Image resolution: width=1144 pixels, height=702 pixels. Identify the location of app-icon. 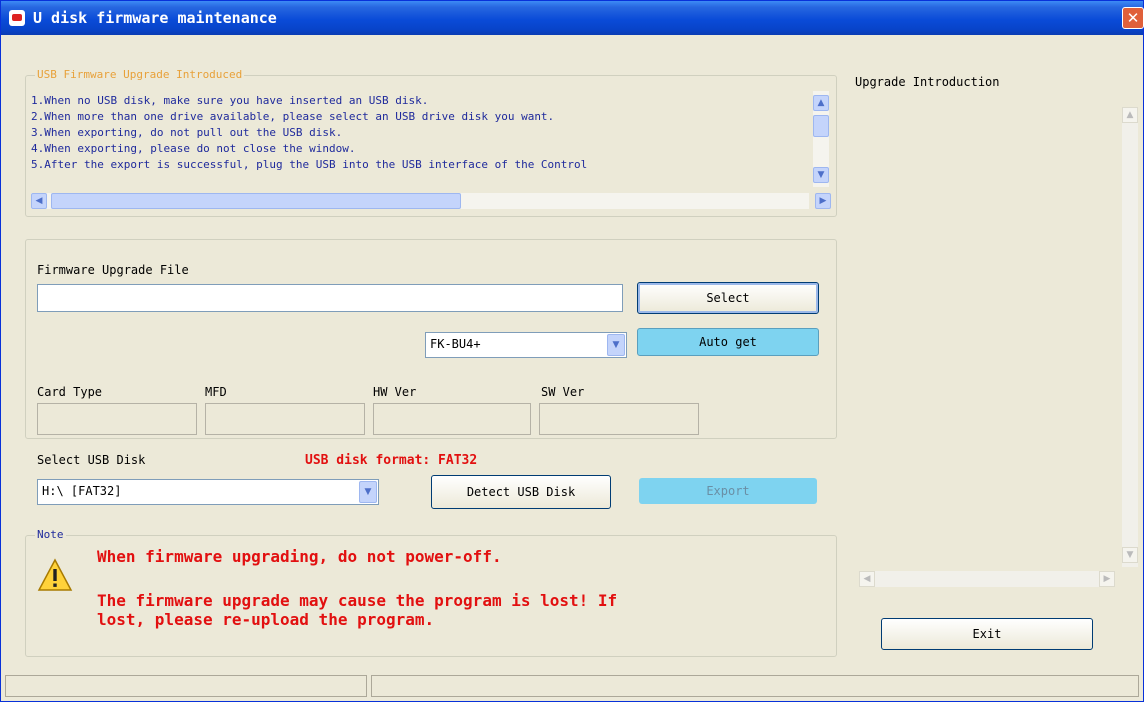
(17, 18).